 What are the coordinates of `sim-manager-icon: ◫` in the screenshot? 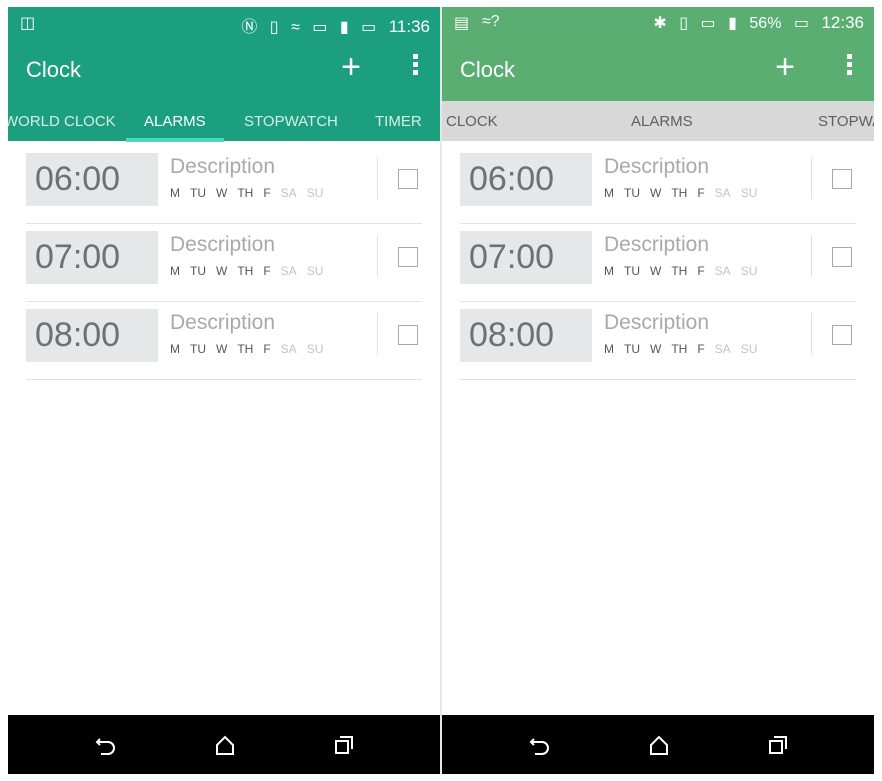 It's located at (28, 23).